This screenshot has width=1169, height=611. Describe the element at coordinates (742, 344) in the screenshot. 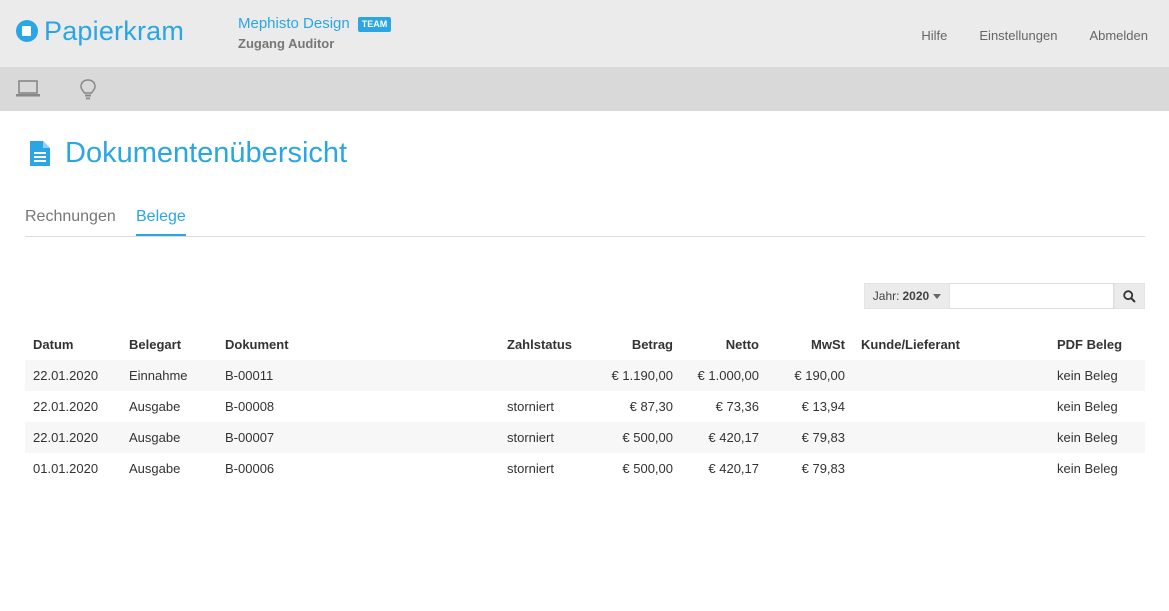

I see `column-netto: Netto` at that location.